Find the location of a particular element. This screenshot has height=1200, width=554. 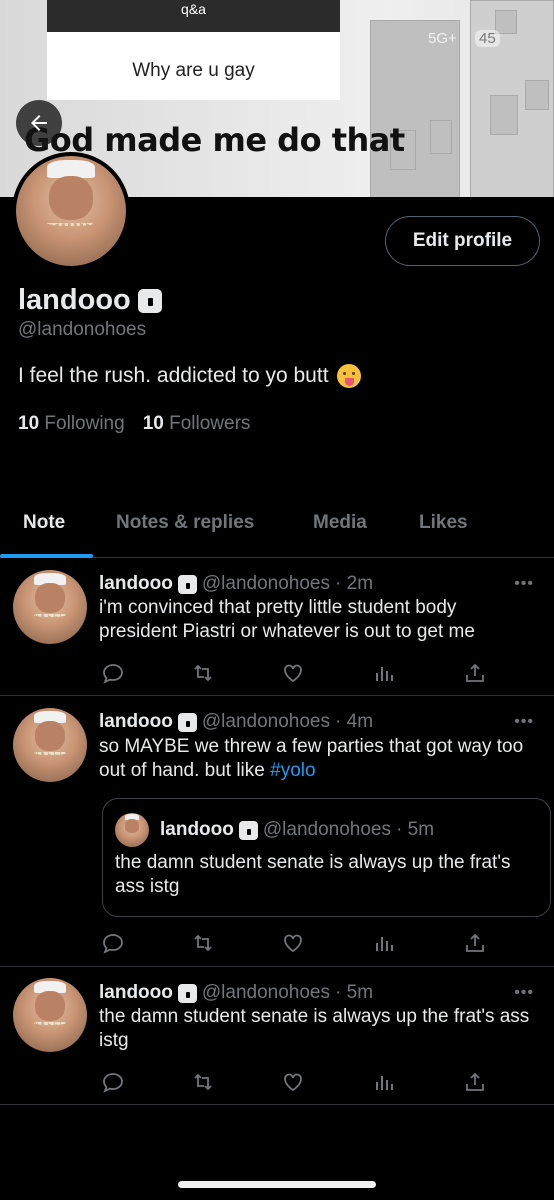

followers-label: Followers is located at coordinates (210, 423).